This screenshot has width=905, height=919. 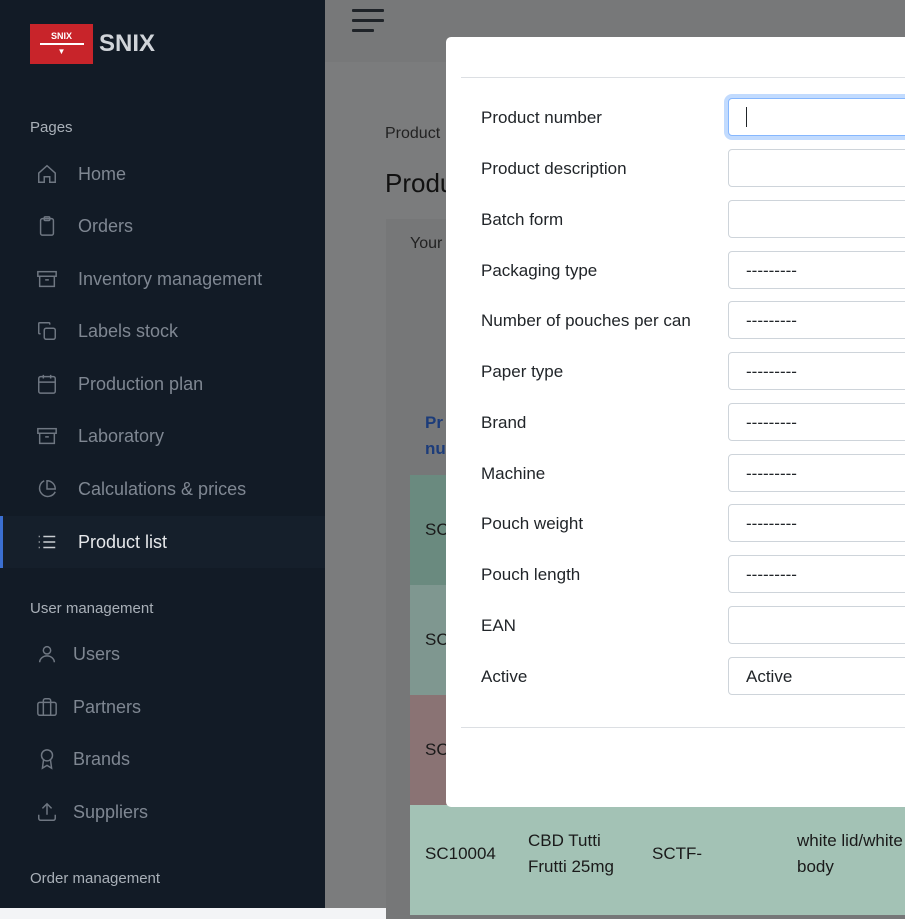 I want to click on pouches-per-can-select: ---------, so click(x=816, y=320).